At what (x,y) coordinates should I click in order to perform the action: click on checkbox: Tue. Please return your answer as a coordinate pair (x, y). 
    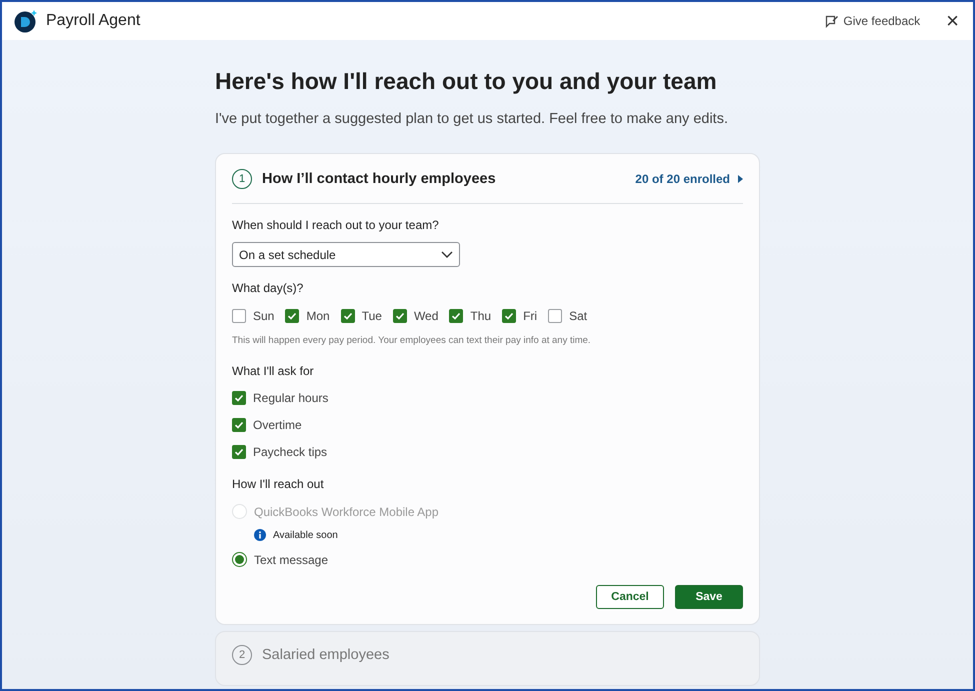
    Looking at the image, I should click on (361, 316).